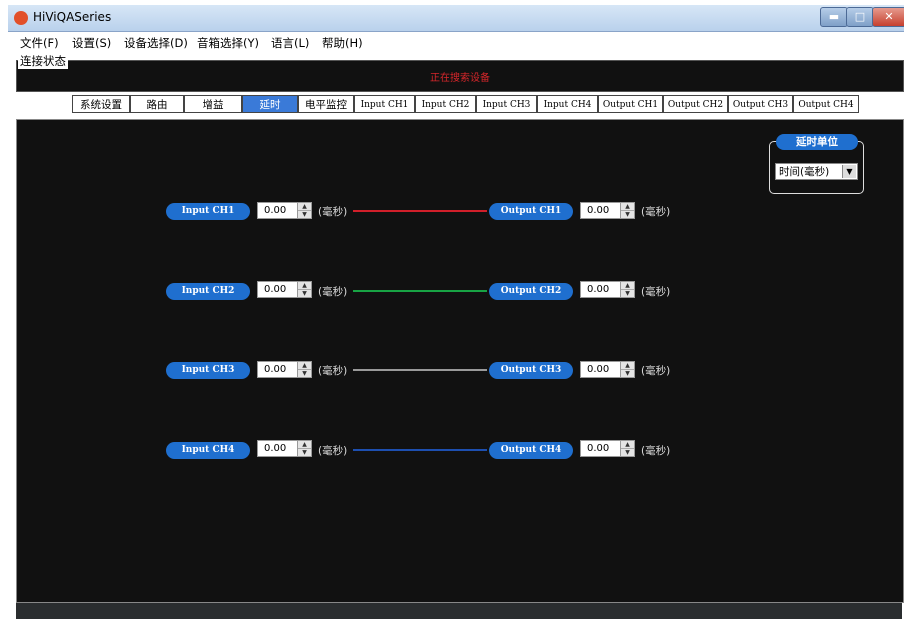 Image resolution: width=904 pixels, height=619 pixels. What do you see at coordinates (817, 142) in the screenshot?
I see `delay-unit-title: 延时单位` at bounding box center [817, 142].